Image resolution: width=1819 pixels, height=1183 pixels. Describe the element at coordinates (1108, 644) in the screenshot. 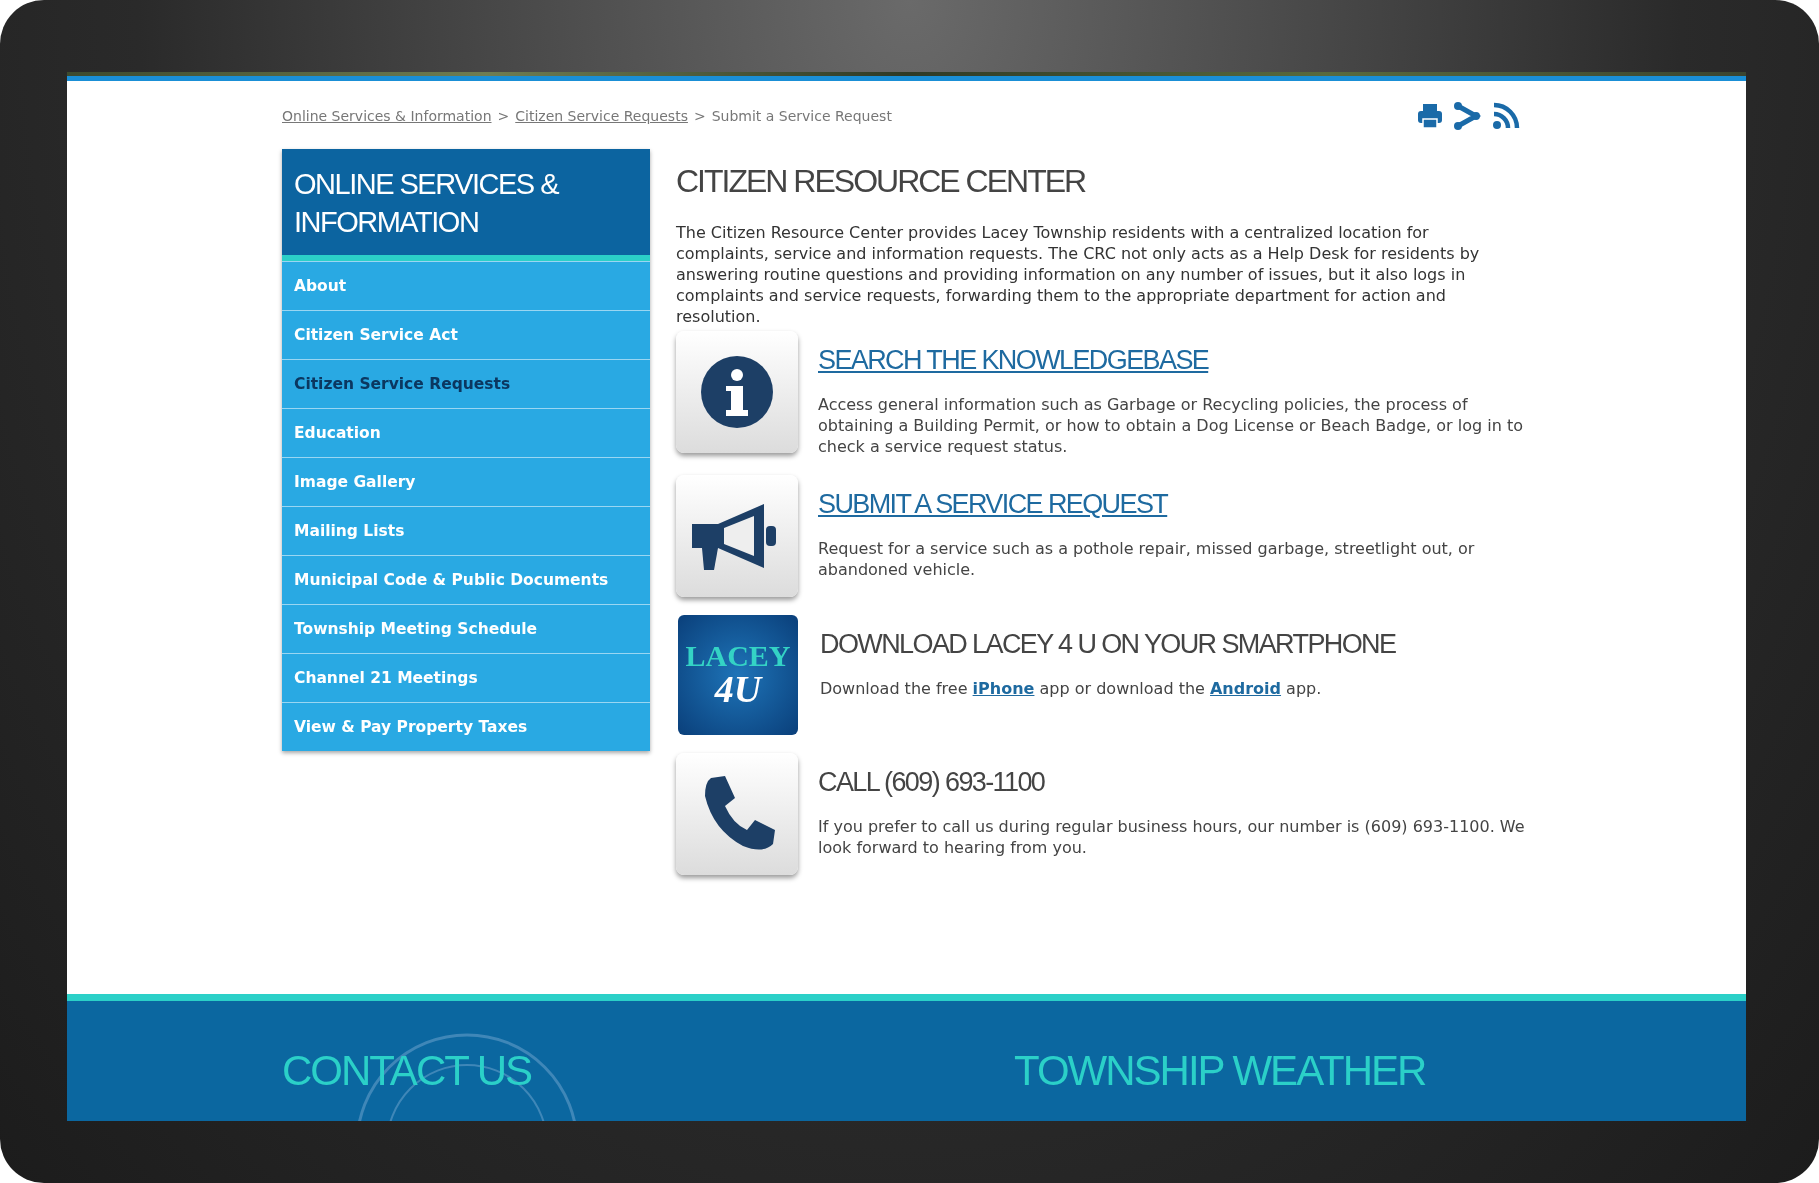

I see `section-heading: DOWNLOAD LACEY 4 U ON YOUR SMARTPHONE` at that location.